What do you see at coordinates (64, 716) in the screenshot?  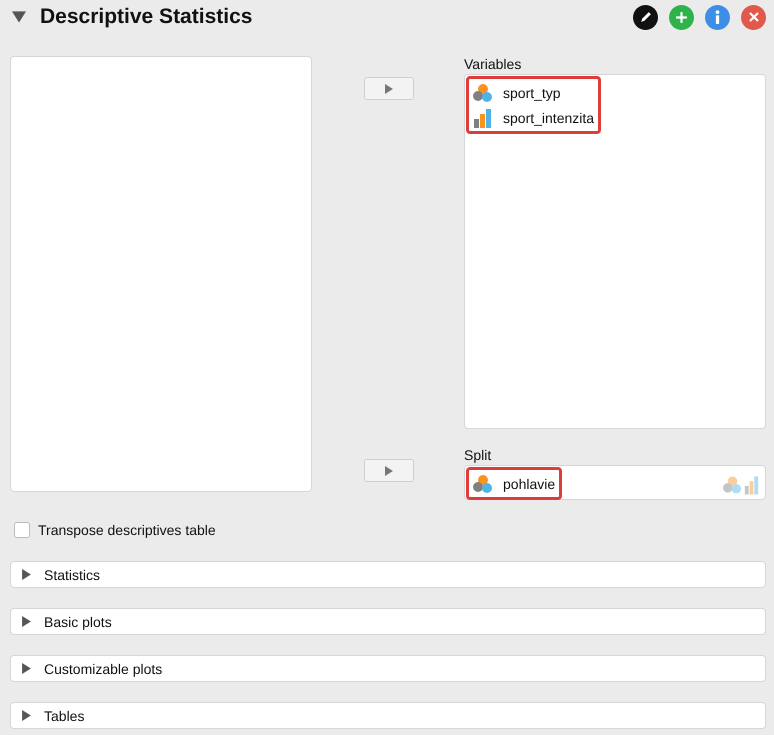 I see `section-title: Tables` at bounding box center [64, 716].